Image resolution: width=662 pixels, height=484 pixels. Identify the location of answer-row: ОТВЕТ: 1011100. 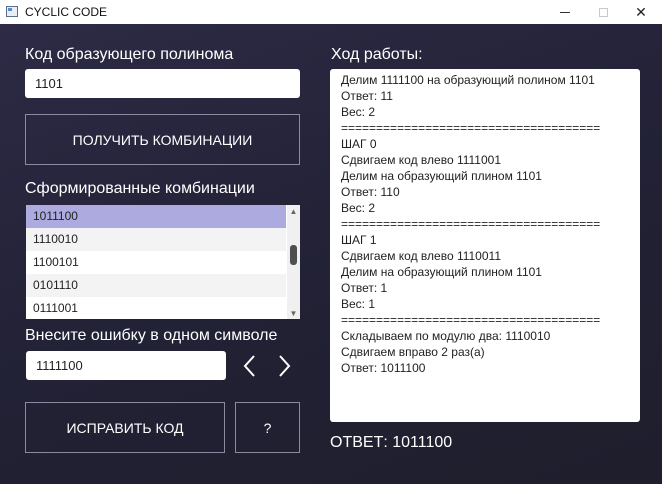
(391, 443).